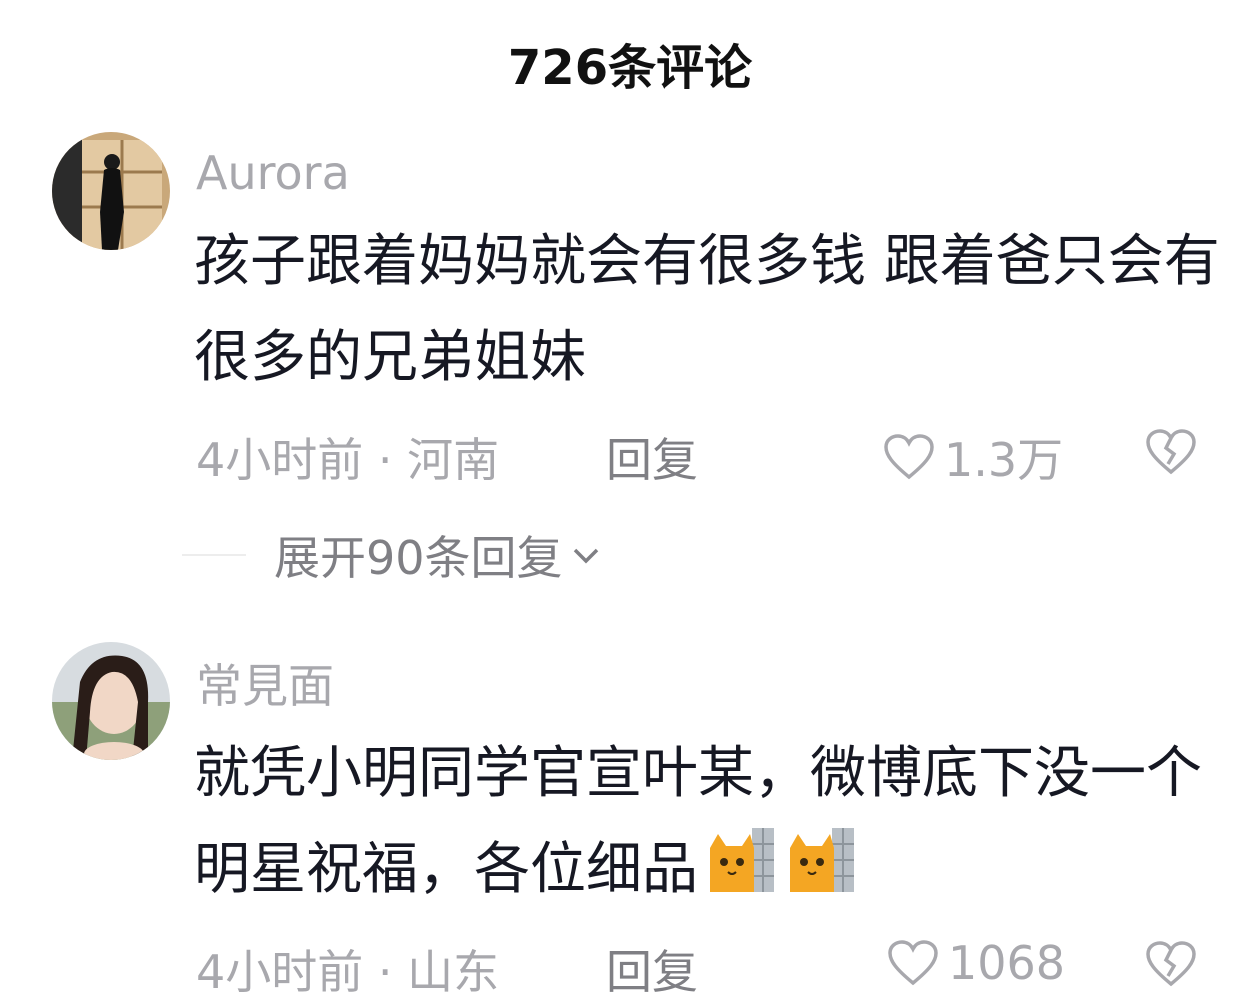 The image size is (1260, 1002). Describe the element at coordinates (418, 558) in the screenshot. I see `expand-replies-label: 展开90条回复` at that location.